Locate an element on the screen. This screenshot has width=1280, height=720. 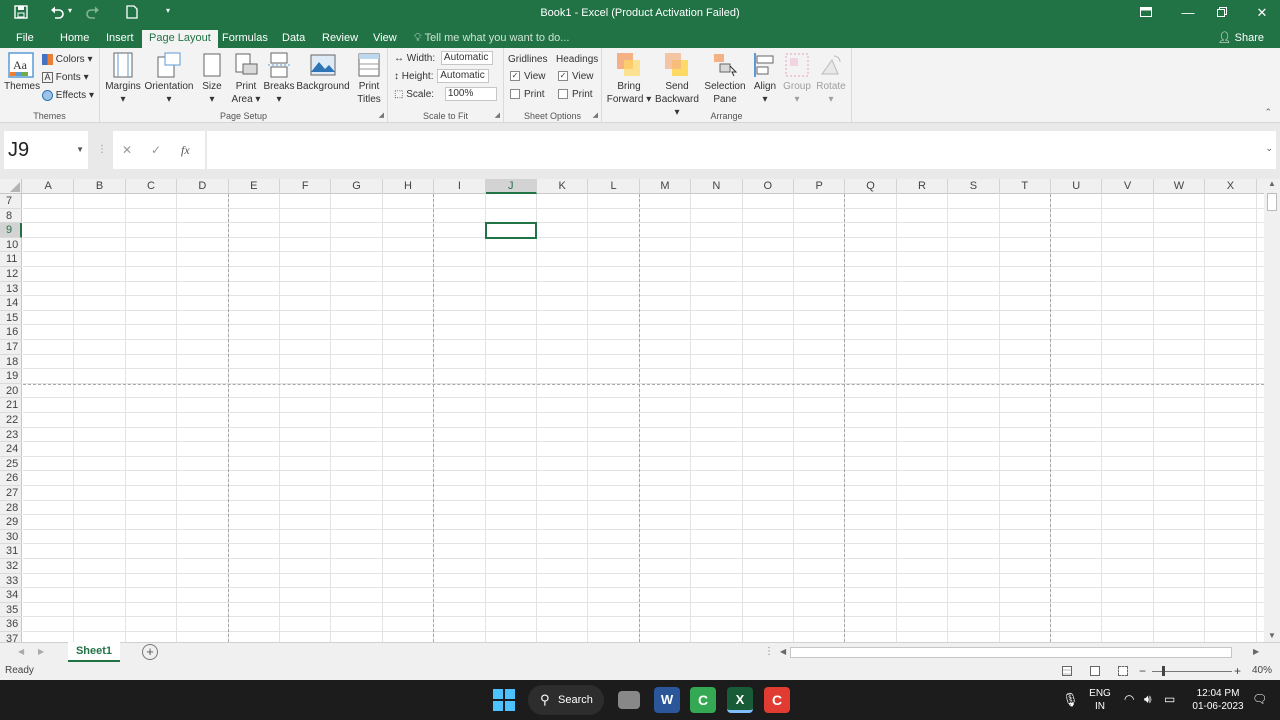
gridlines-print-checkbox: Print is located at coordinates (527, 95).